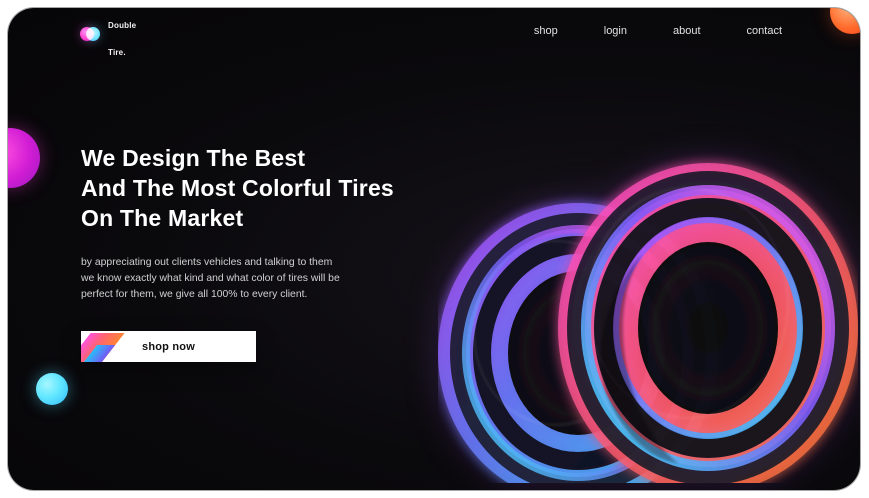 Image resolution: width=869 pixels, height=498 pixels. Describe the element at coordinates (117, 52) in the screenshot. I see `brand-name-line-2: Tire.` at that location.